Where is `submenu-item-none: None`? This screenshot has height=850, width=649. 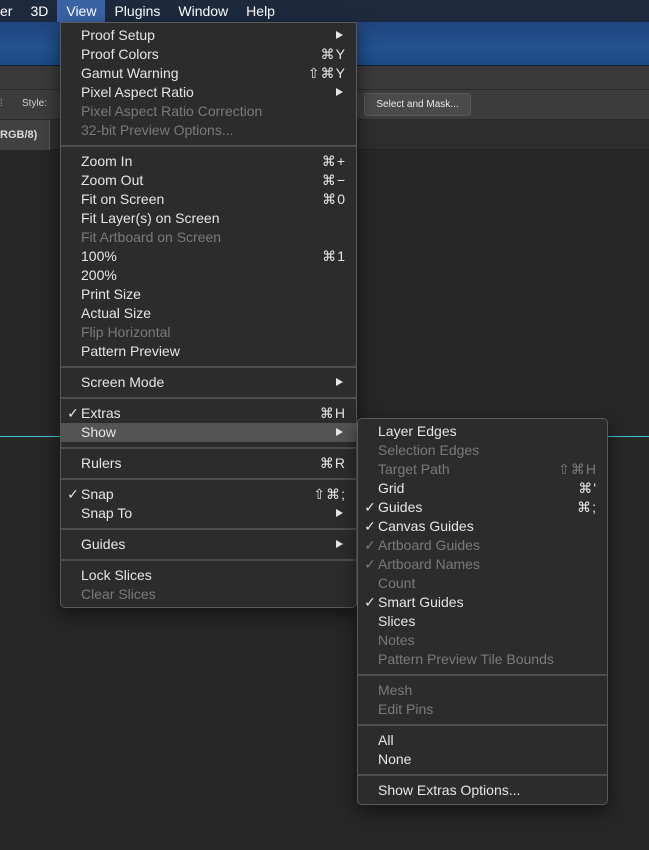 submenu-item-none: None is located at coordinates (482, 759).